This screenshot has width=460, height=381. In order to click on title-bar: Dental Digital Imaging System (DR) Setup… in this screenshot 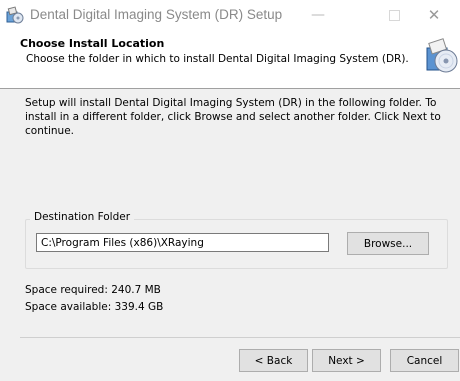, I will do `click(230, 15)`.